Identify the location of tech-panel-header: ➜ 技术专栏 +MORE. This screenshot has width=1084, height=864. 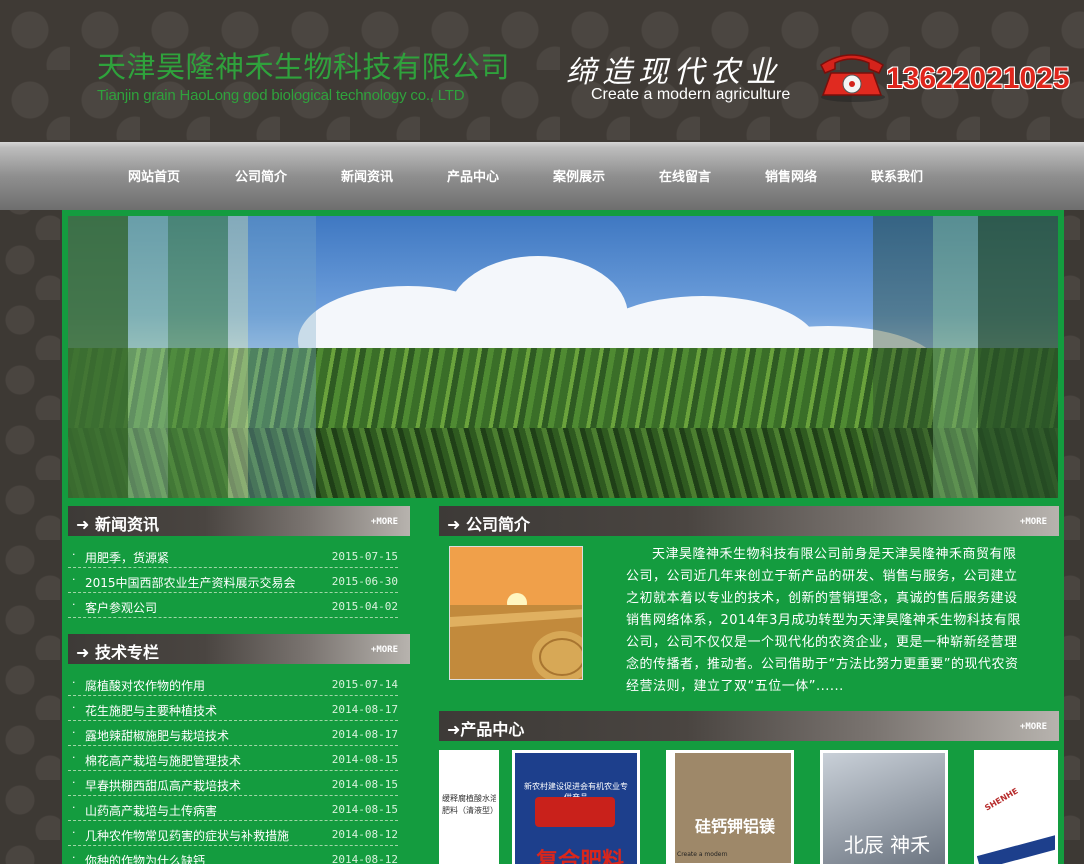
(239, 649).